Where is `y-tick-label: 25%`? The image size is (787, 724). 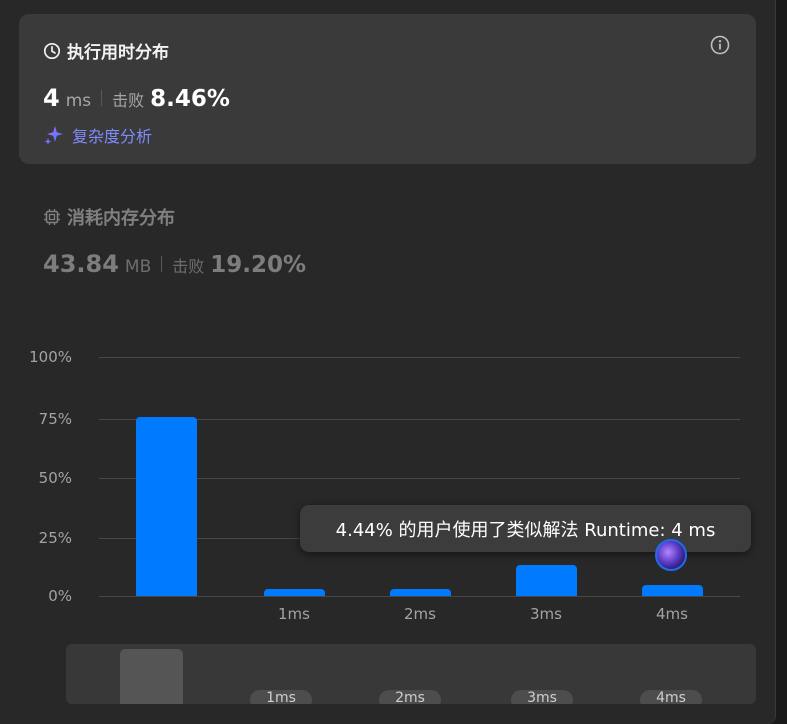
y-tick-label: 25% is located at coordinates (55, 538).